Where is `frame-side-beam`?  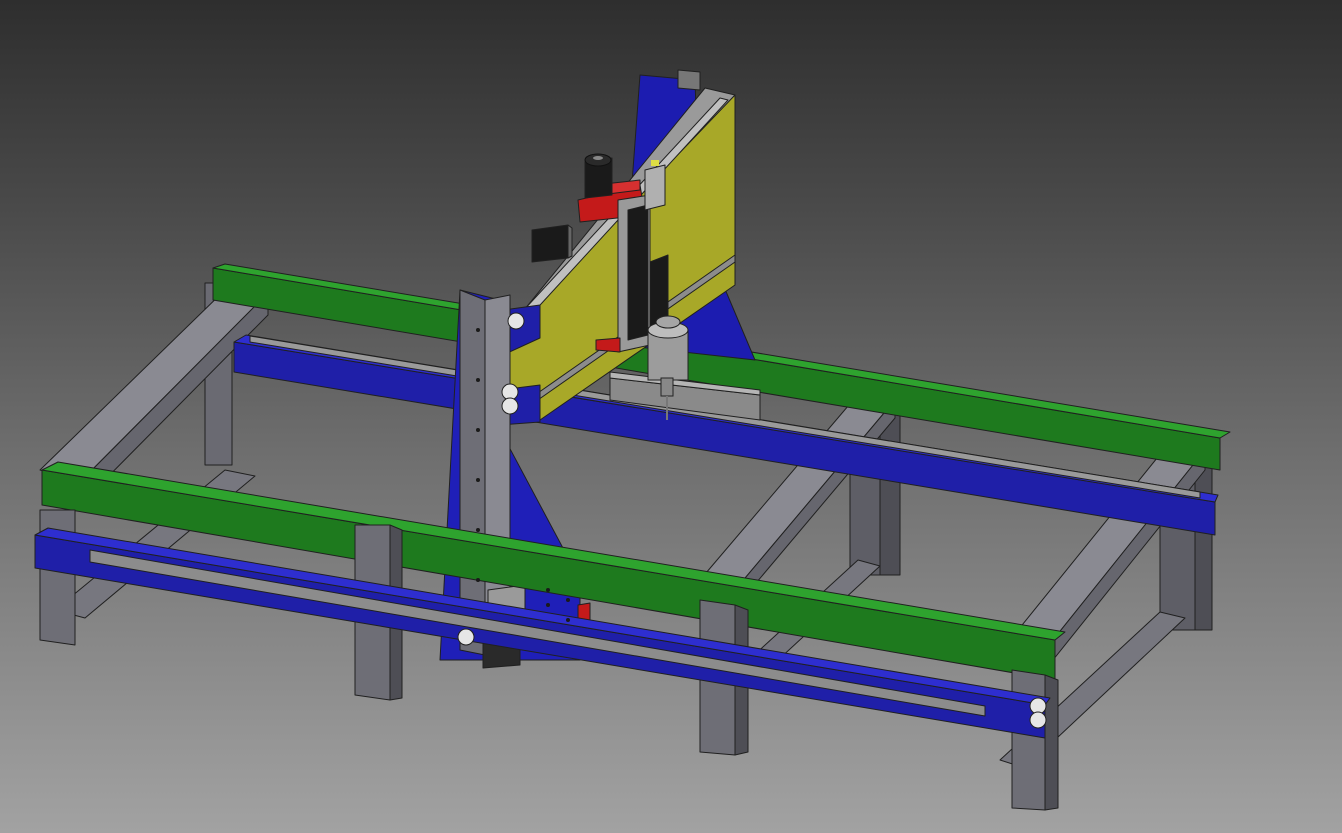
frame-side-beam is located at coordinates (154, 383).